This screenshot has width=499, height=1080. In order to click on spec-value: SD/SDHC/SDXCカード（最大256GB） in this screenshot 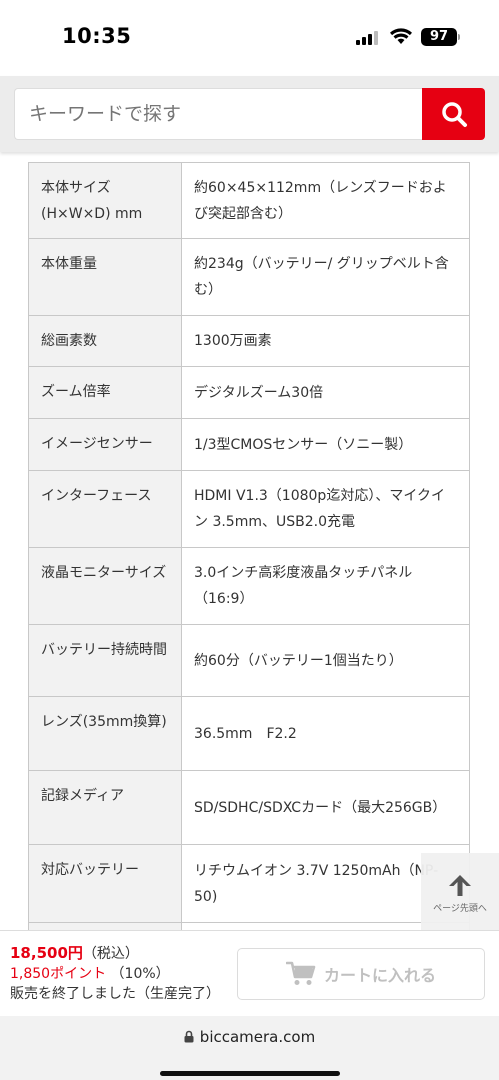, I will do `click(325, 807)`.